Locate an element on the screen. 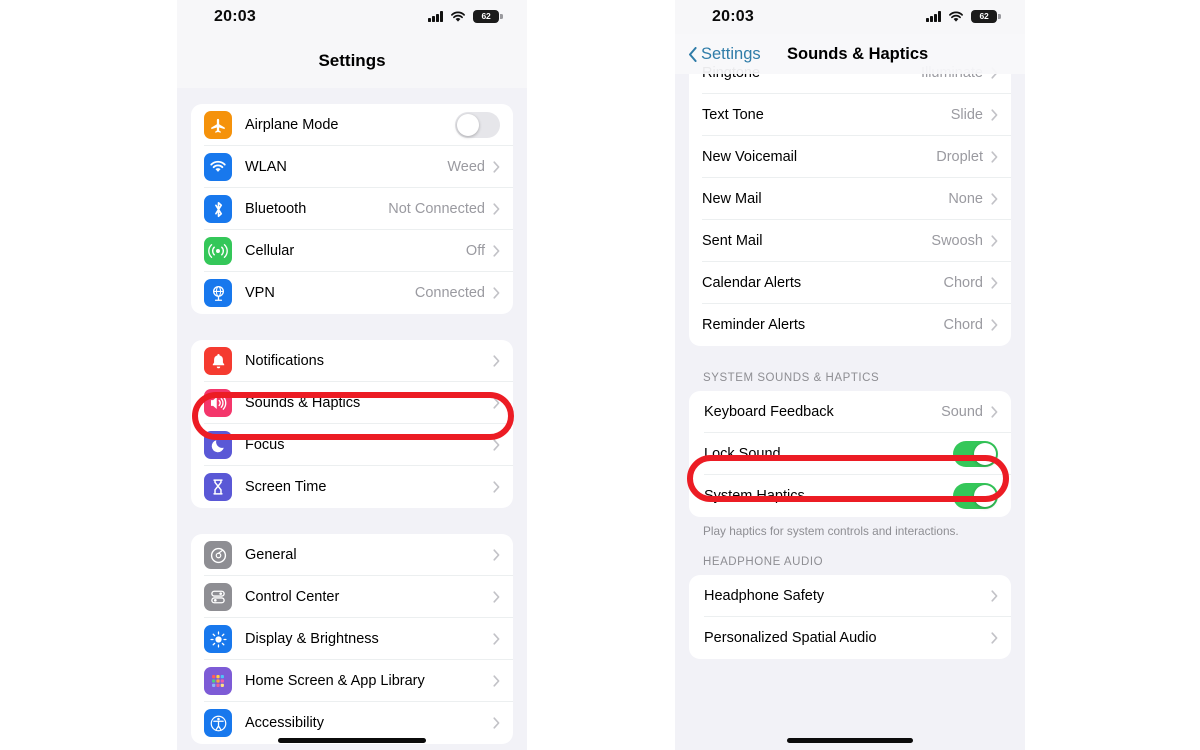 This screenshot has width=1200, height=750. app-grid-icon is located at coordinates (218, 681).